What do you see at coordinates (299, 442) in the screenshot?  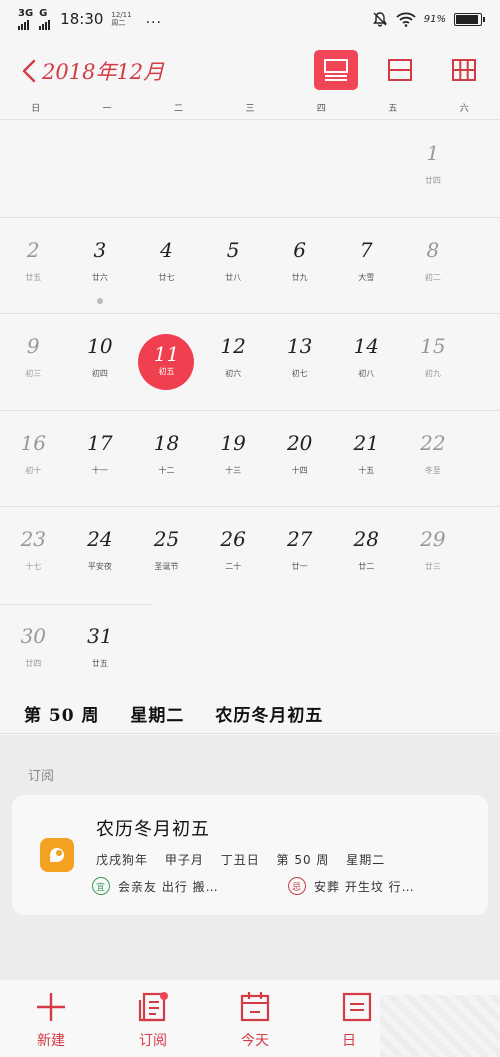 I see `day-number: 20` at bounding box center [299, 442].